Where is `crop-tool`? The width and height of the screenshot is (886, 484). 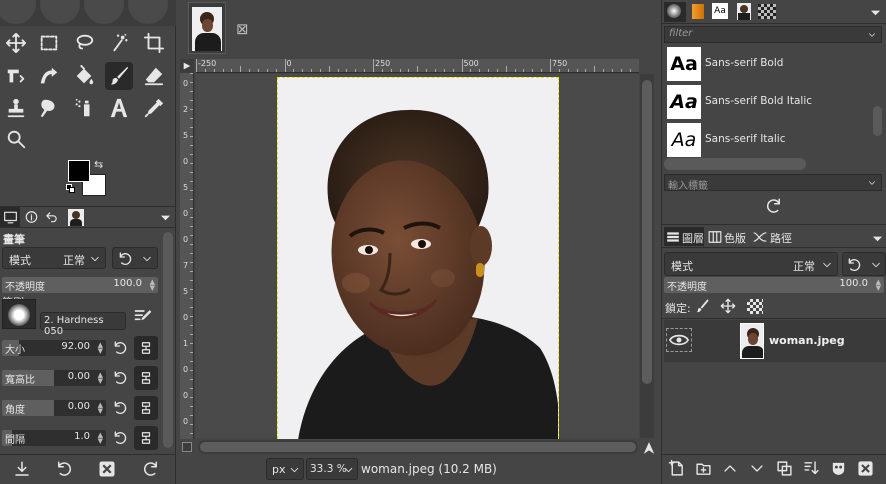
crop-tool is located at coordinates (154, 43).